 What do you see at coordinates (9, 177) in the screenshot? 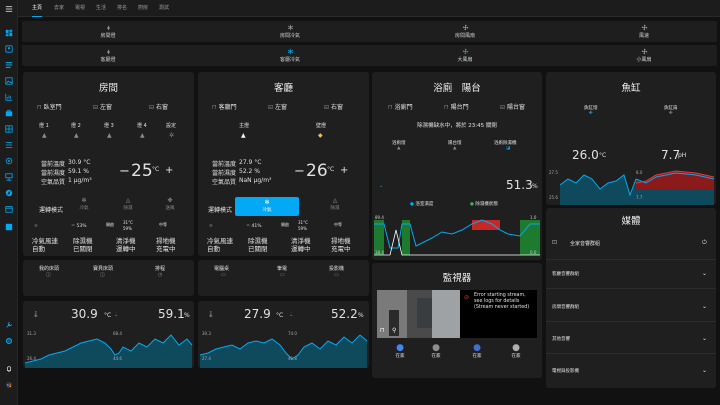
I see `network-icon` at bounding box center [9, 177].